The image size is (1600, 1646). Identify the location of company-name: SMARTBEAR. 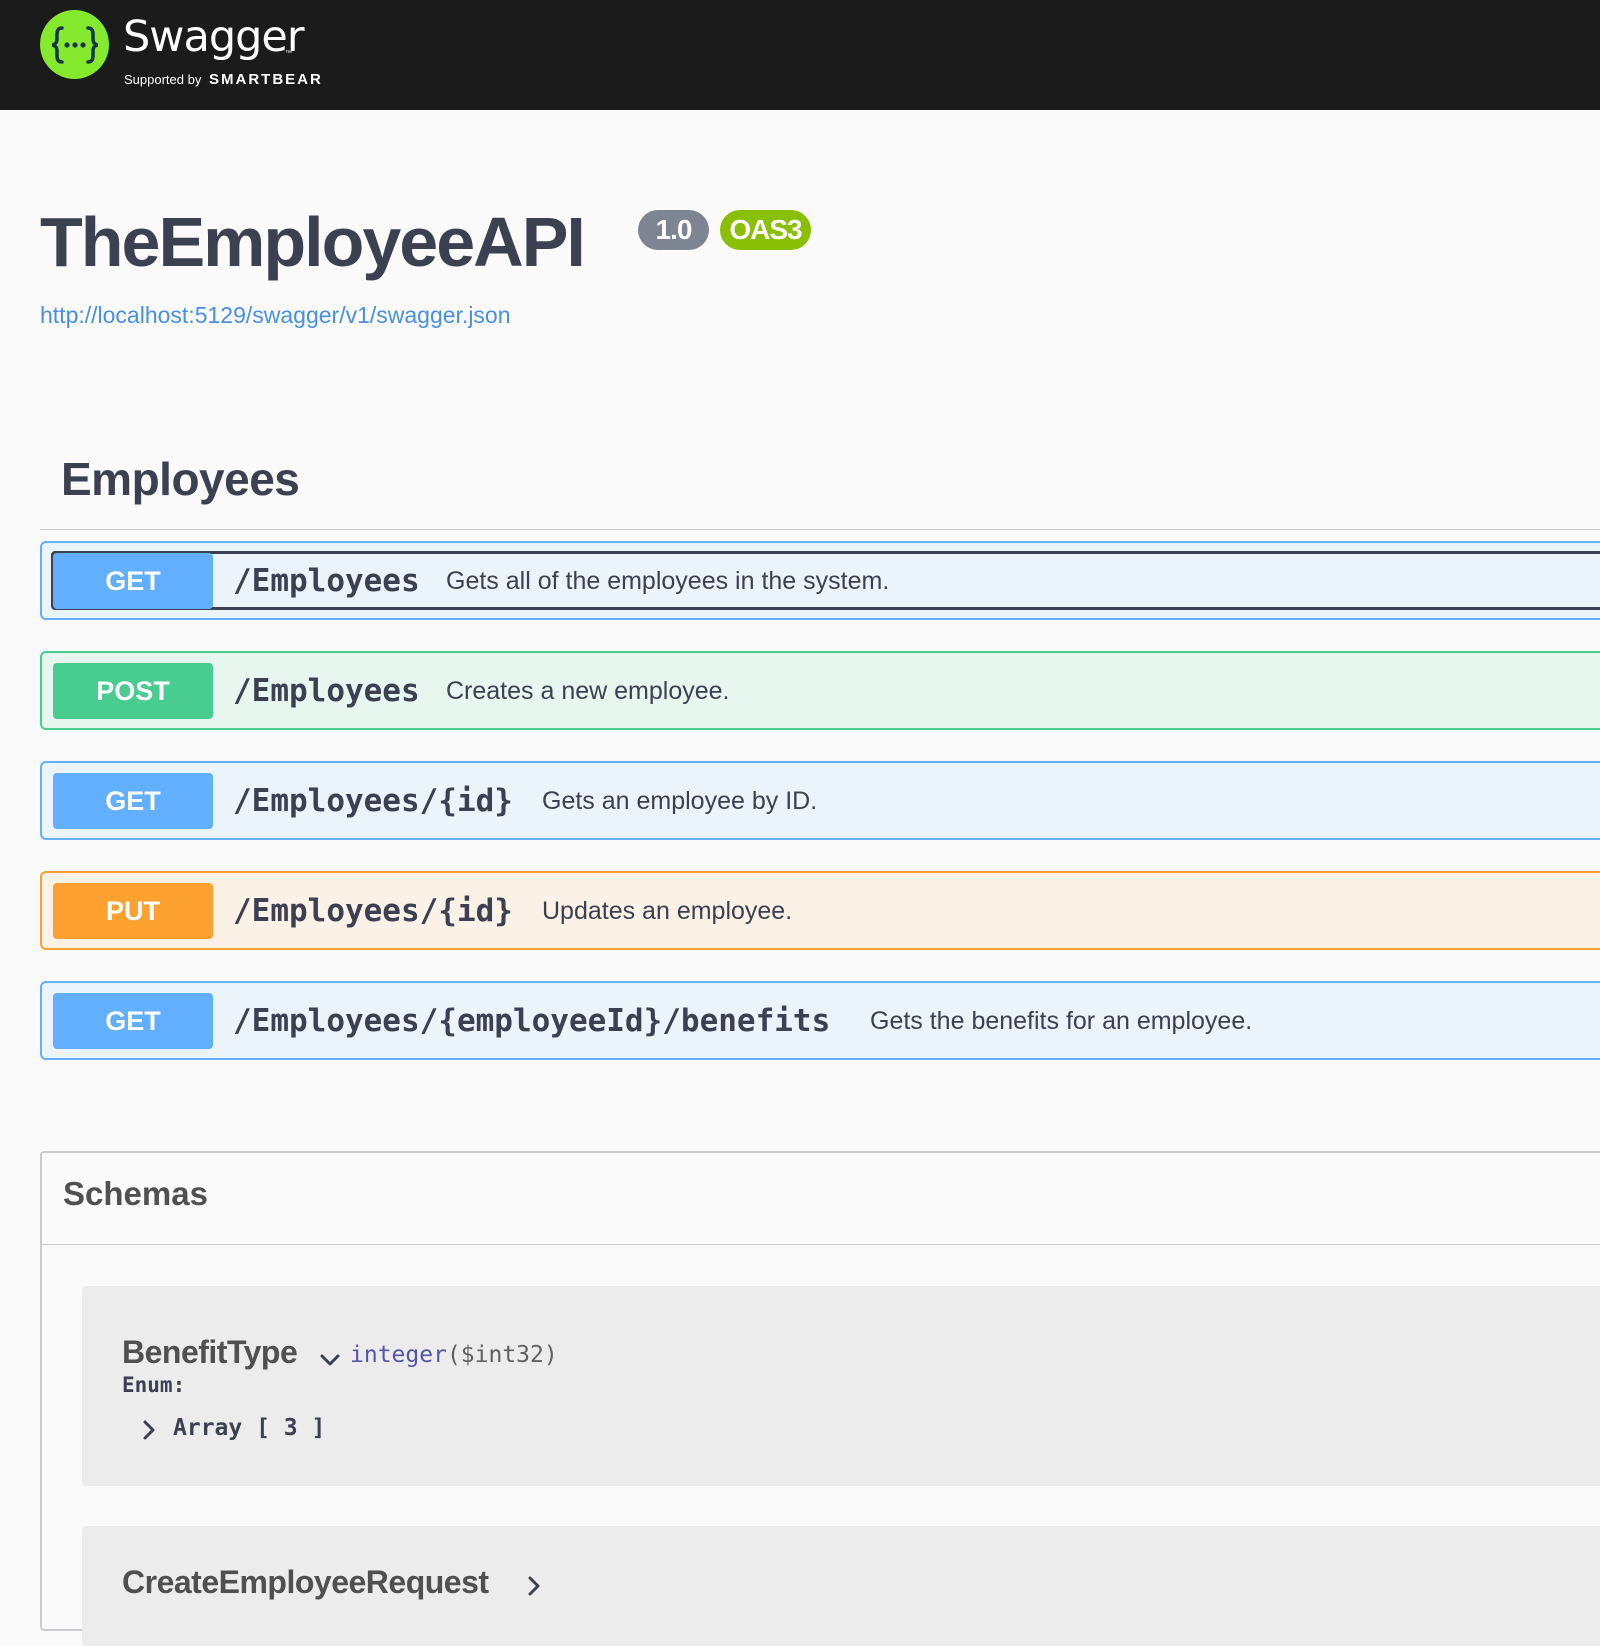
(266, 79).